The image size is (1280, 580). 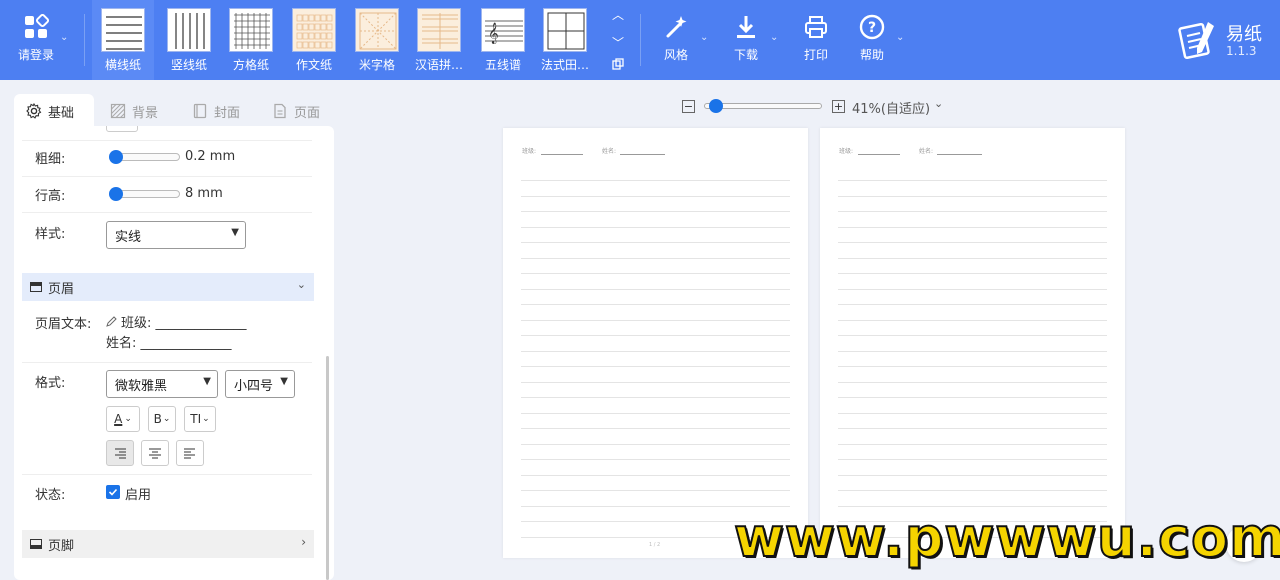 I want to click on paper-type-horizontal: 横线纸, so click(x=123, y=40).